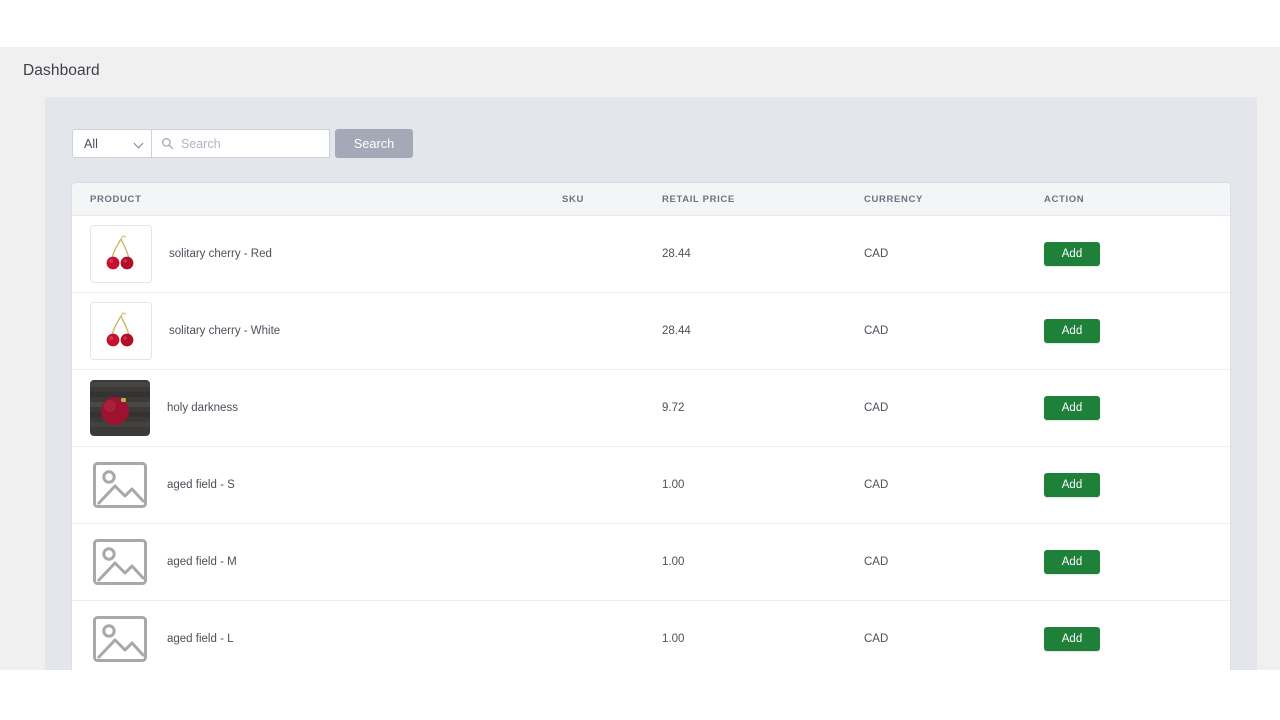  I want to click on product-cell: solitary cherry - White, so click(317, 331).